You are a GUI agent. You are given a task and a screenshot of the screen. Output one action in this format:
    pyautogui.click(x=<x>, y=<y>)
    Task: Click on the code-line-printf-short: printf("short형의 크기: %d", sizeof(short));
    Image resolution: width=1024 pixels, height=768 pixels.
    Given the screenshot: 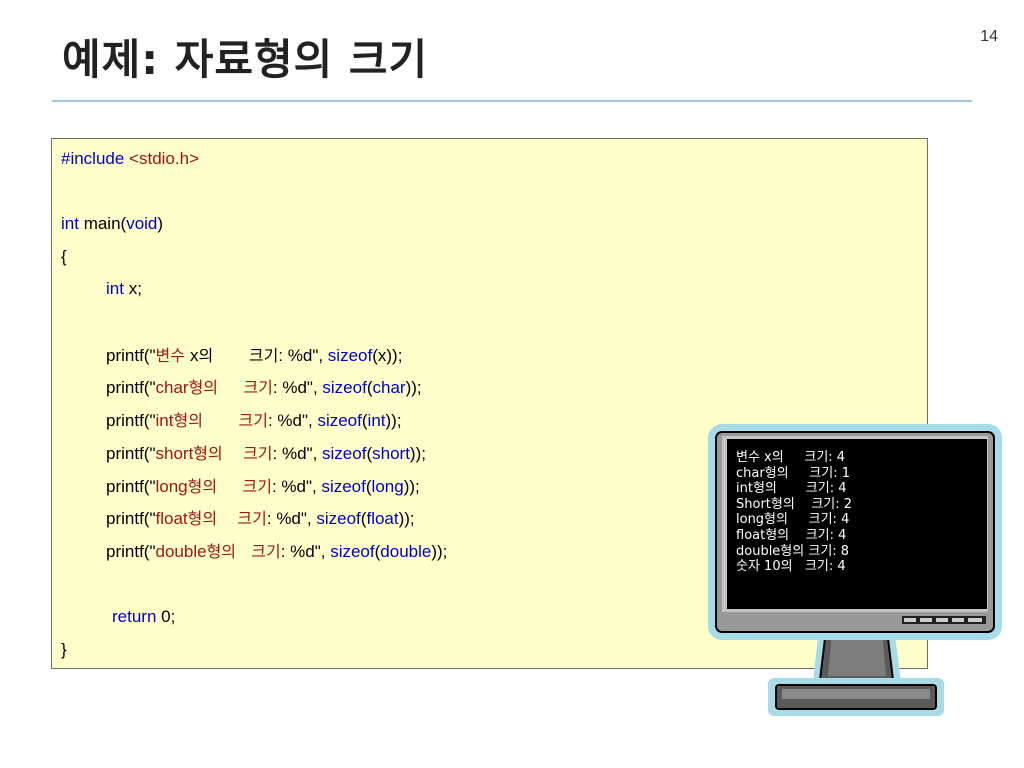 What is the action you would take?
    pyautogui.click(x=266, y=454)
    